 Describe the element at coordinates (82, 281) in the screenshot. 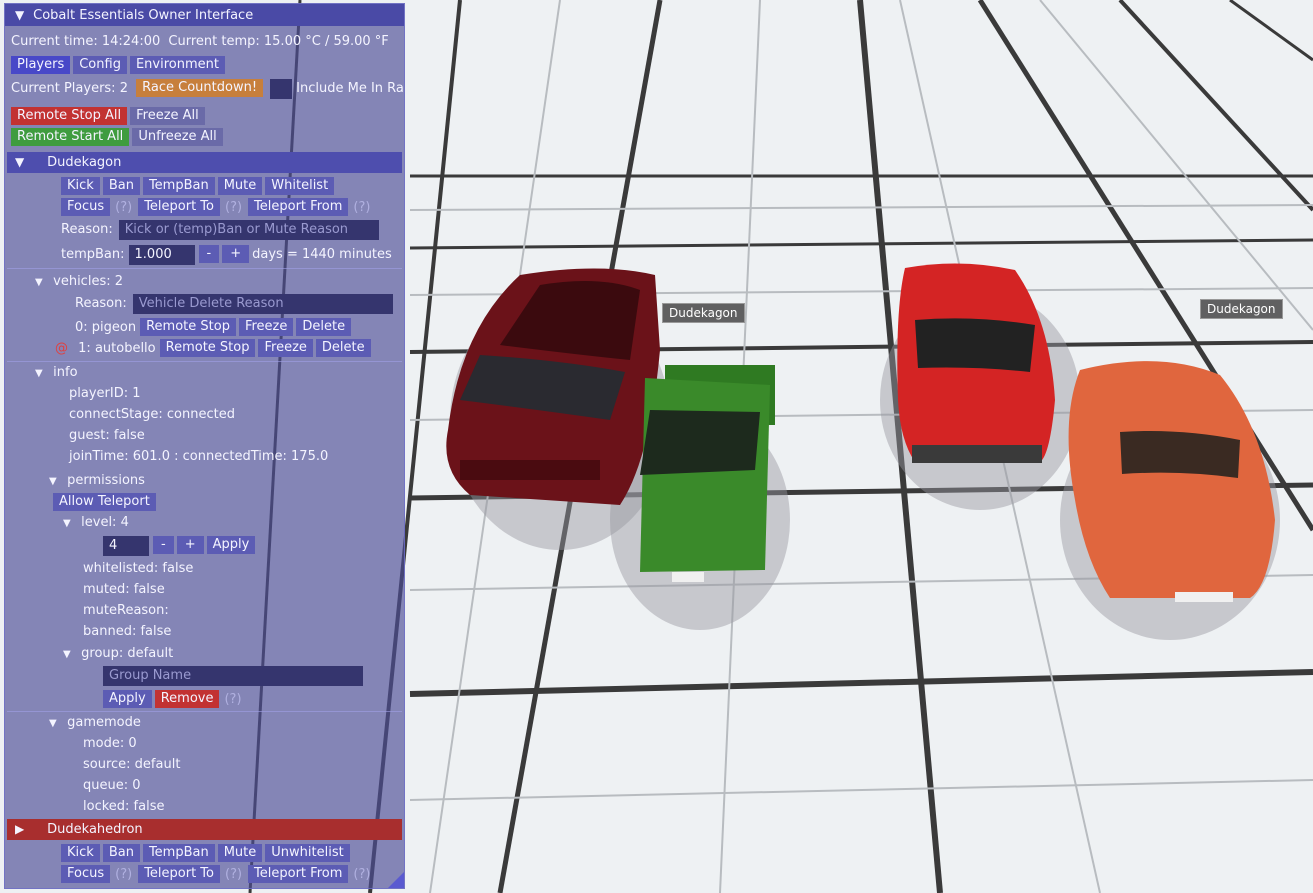

I see `vehicles-label: vehicles:` at that location.